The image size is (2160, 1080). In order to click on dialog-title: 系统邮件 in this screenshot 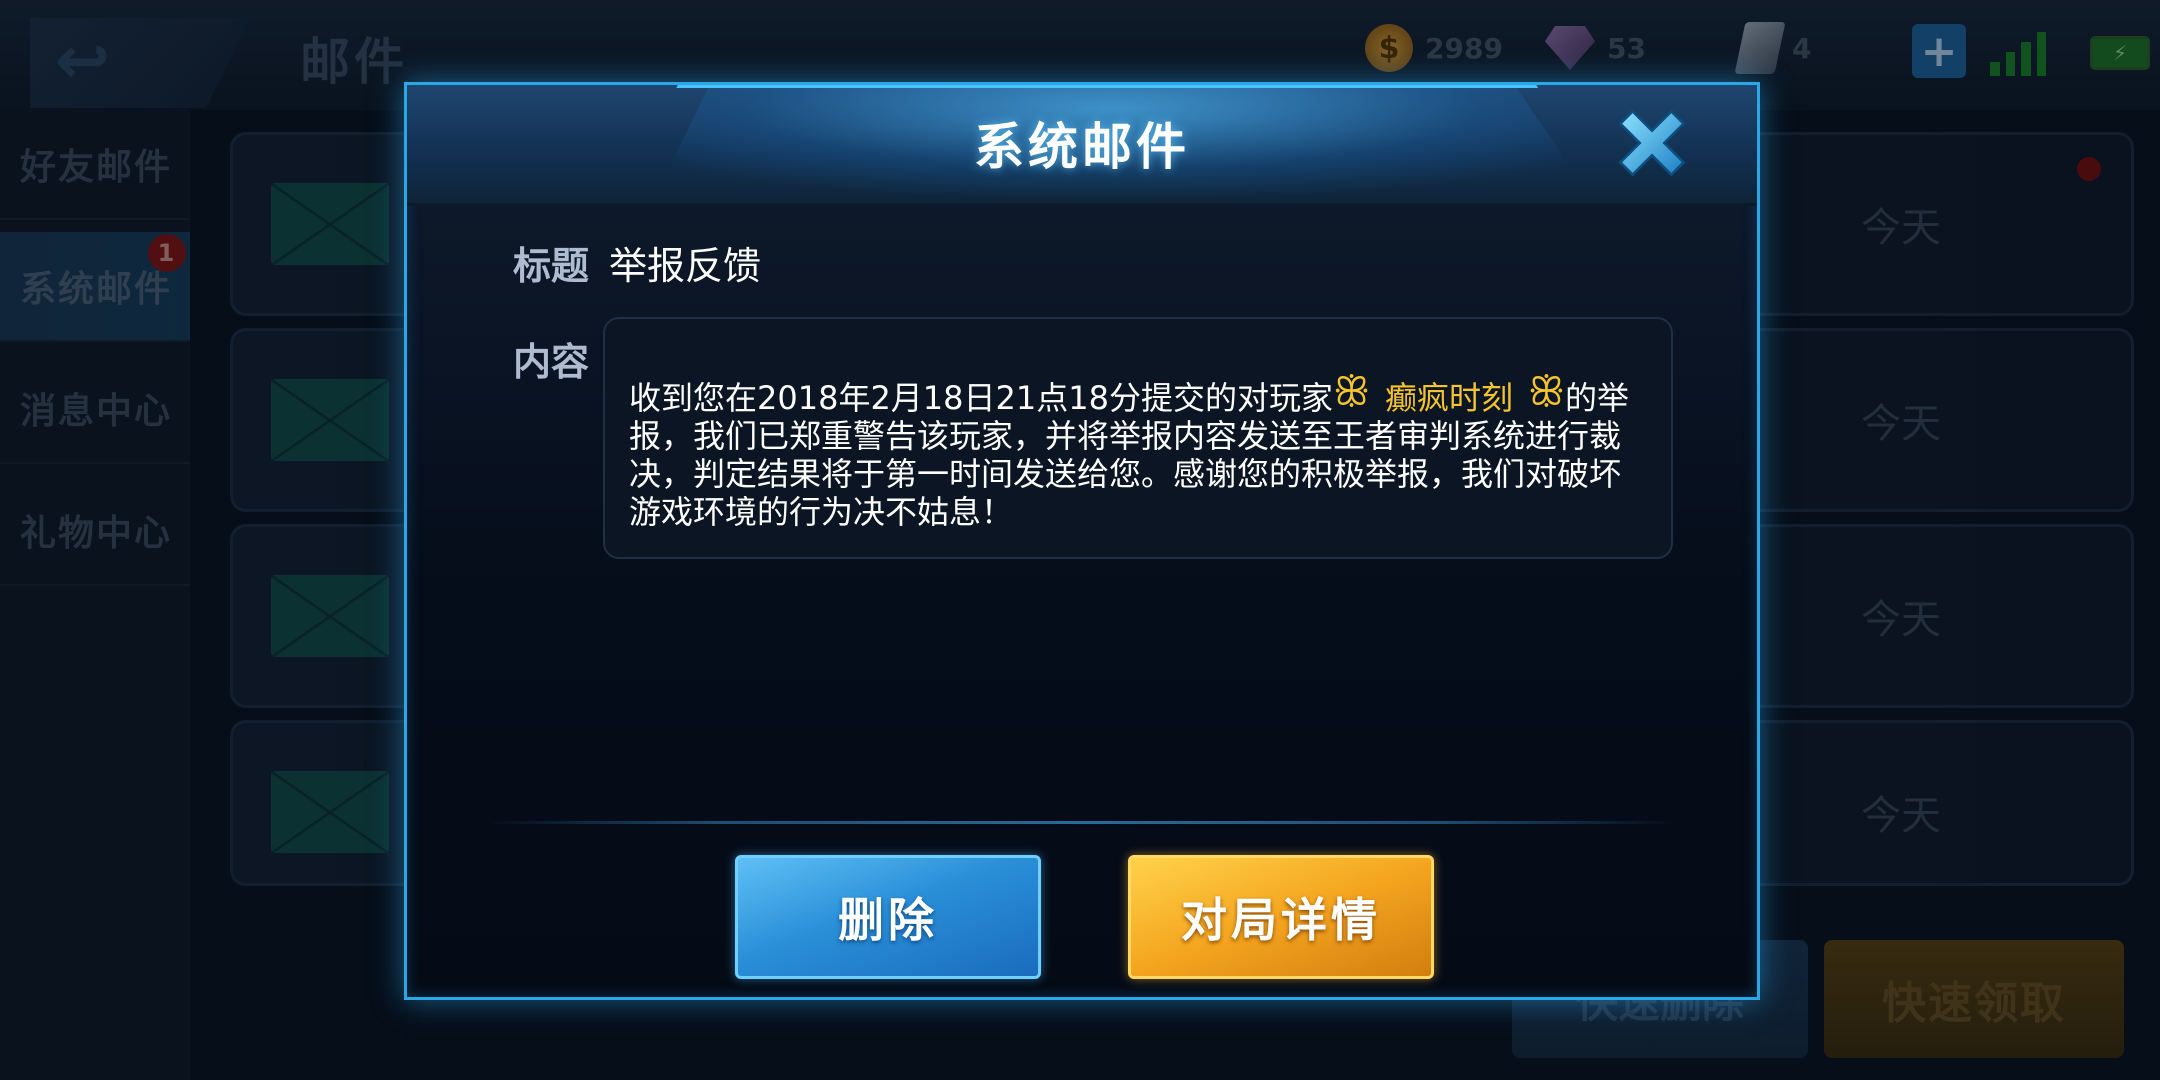, I will do `click(1082, 147)`.